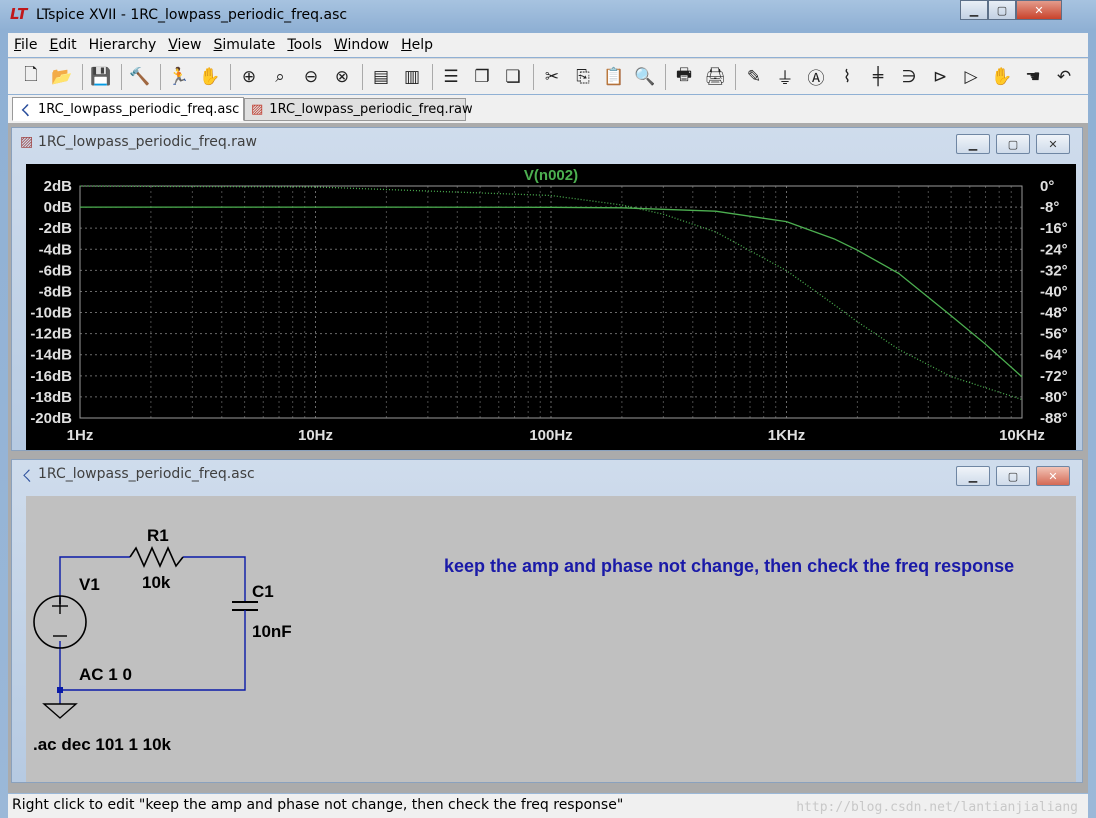  I want to click on diode-icon: ⊳, so click(940, 77).